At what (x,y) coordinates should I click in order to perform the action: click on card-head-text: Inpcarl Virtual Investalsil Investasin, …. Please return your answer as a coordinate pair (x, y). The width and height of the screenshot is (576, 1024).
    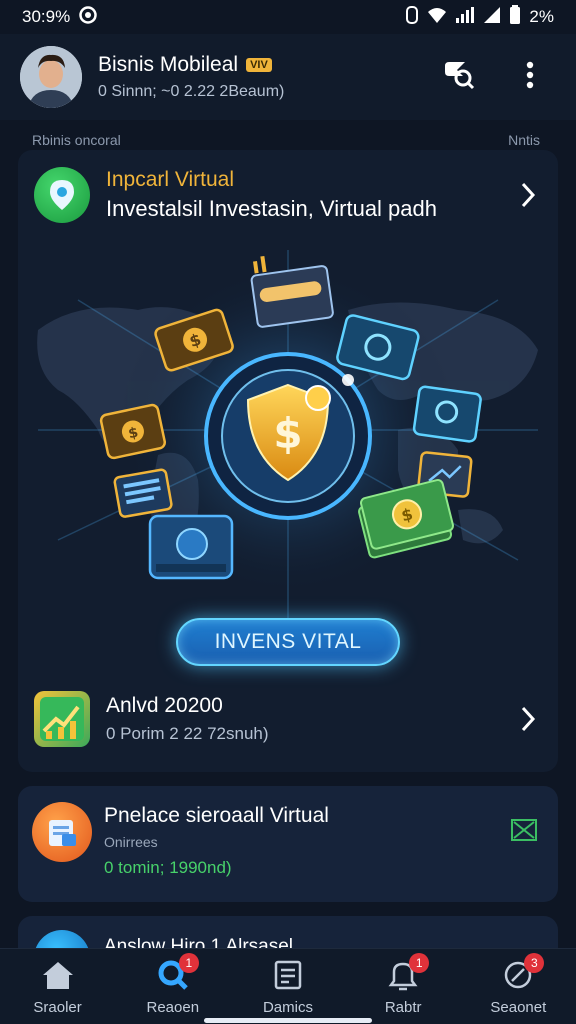
    Looking at the image, I should click on (310, 195).